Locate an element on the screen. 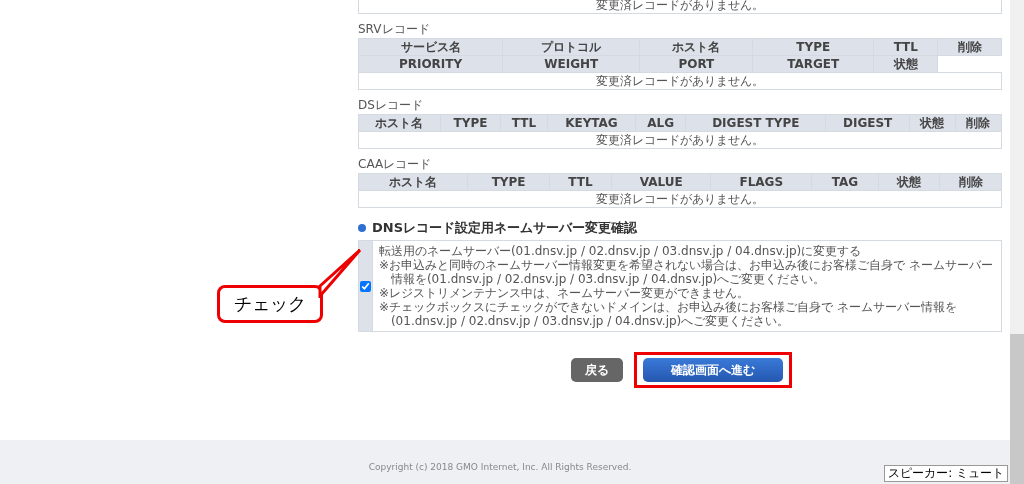 Image resolution: width=1024 pixels, height=484 pixels. scrollbar-thumb is located at coordinates (1017, 409).